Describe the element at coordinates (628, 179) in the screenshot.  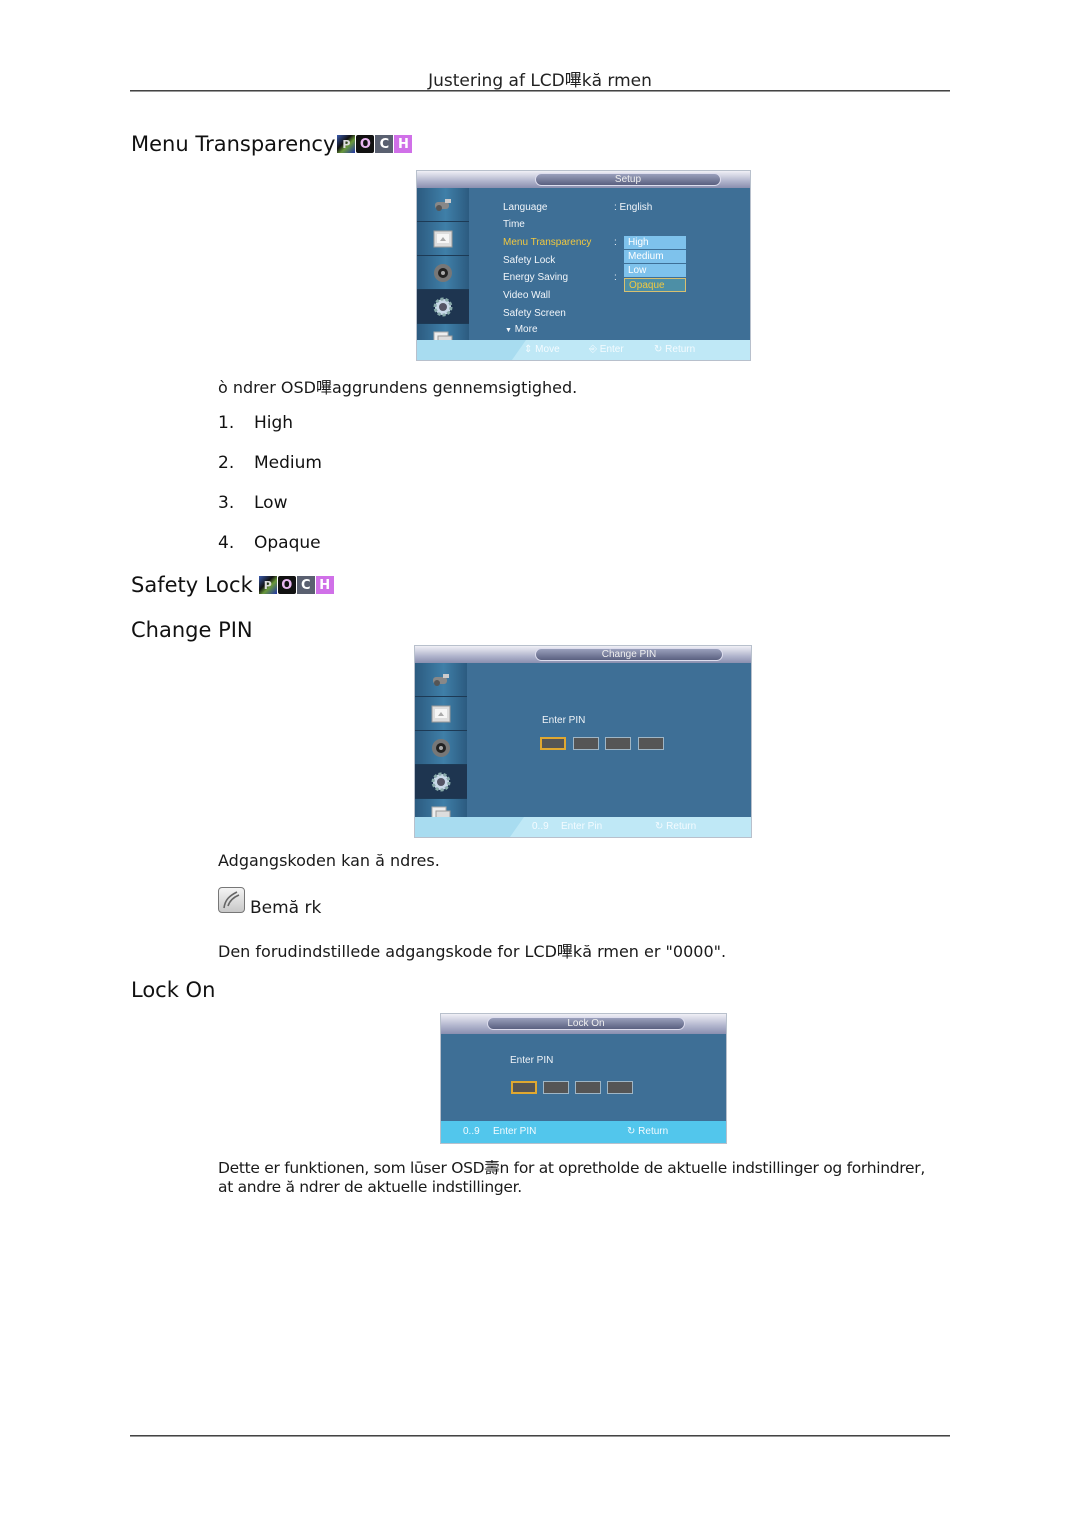
I see `osd-title: Setup` at that location.